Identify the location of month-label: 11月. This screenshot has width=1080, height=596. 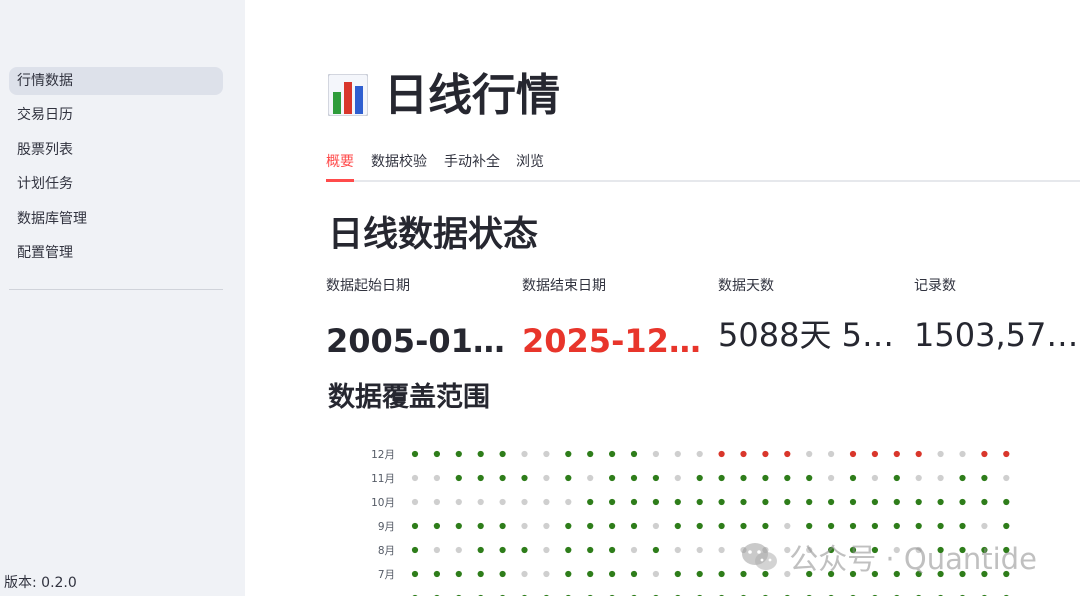
(383, 479).